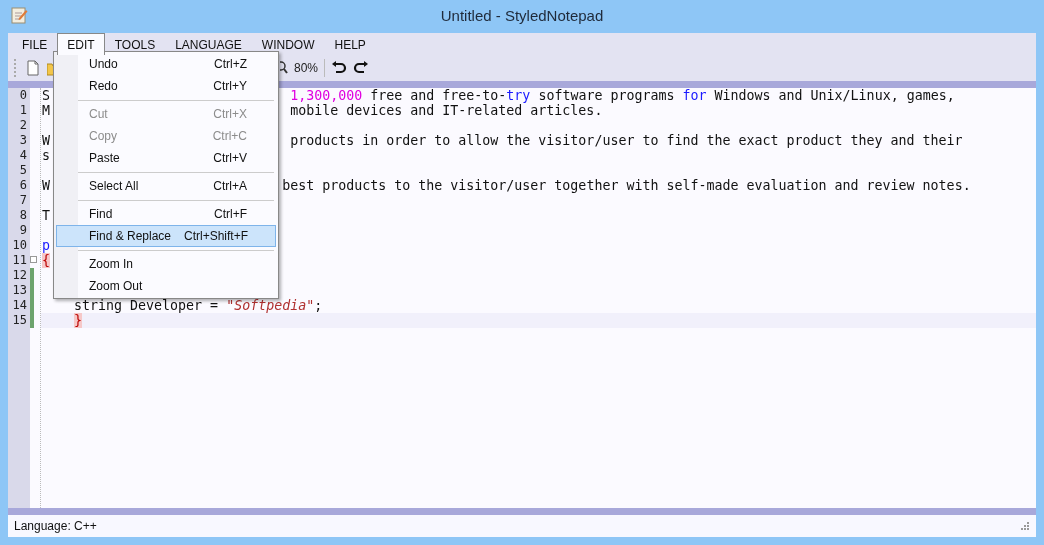 The width and height of the screenshot is (1044, 545). I want to click on line-number: 10, so click(19, 245).